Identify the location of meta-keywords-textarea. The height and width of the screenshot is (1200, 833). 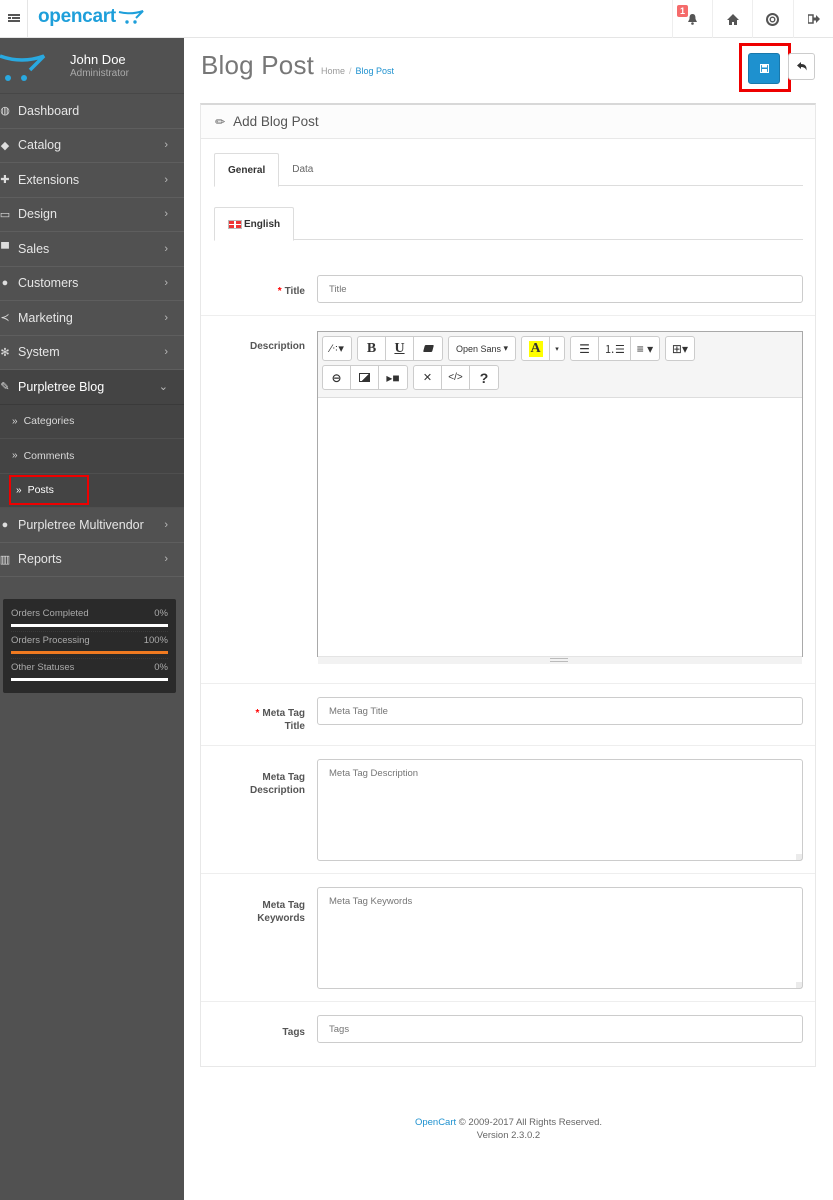
(560, 938).